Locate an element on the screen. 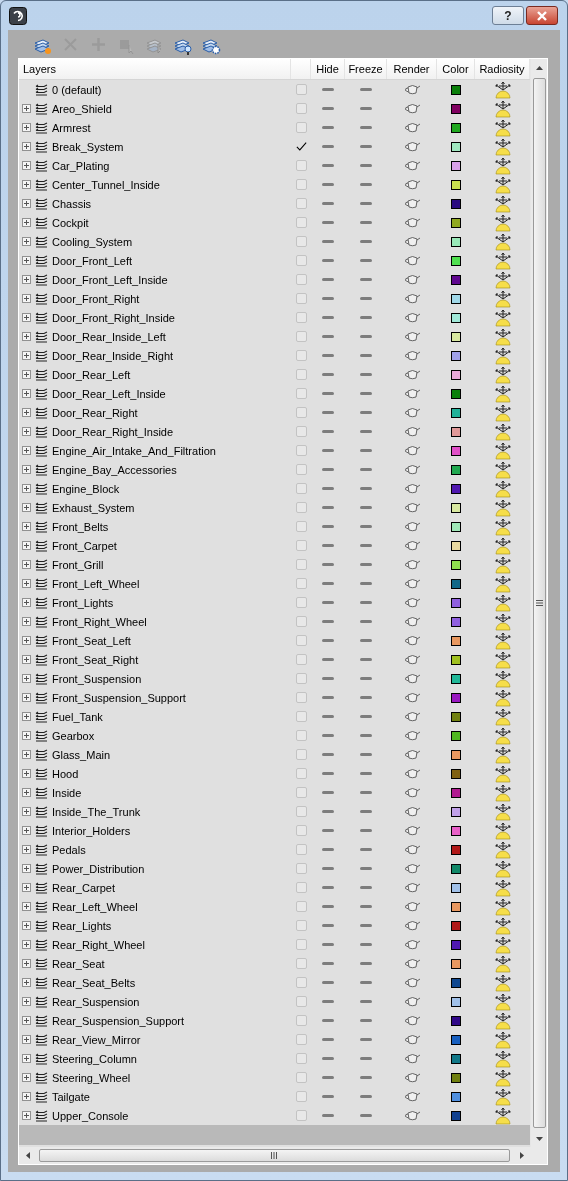  layer-name: Fuel_Tank is located at coordinates (77, 716).